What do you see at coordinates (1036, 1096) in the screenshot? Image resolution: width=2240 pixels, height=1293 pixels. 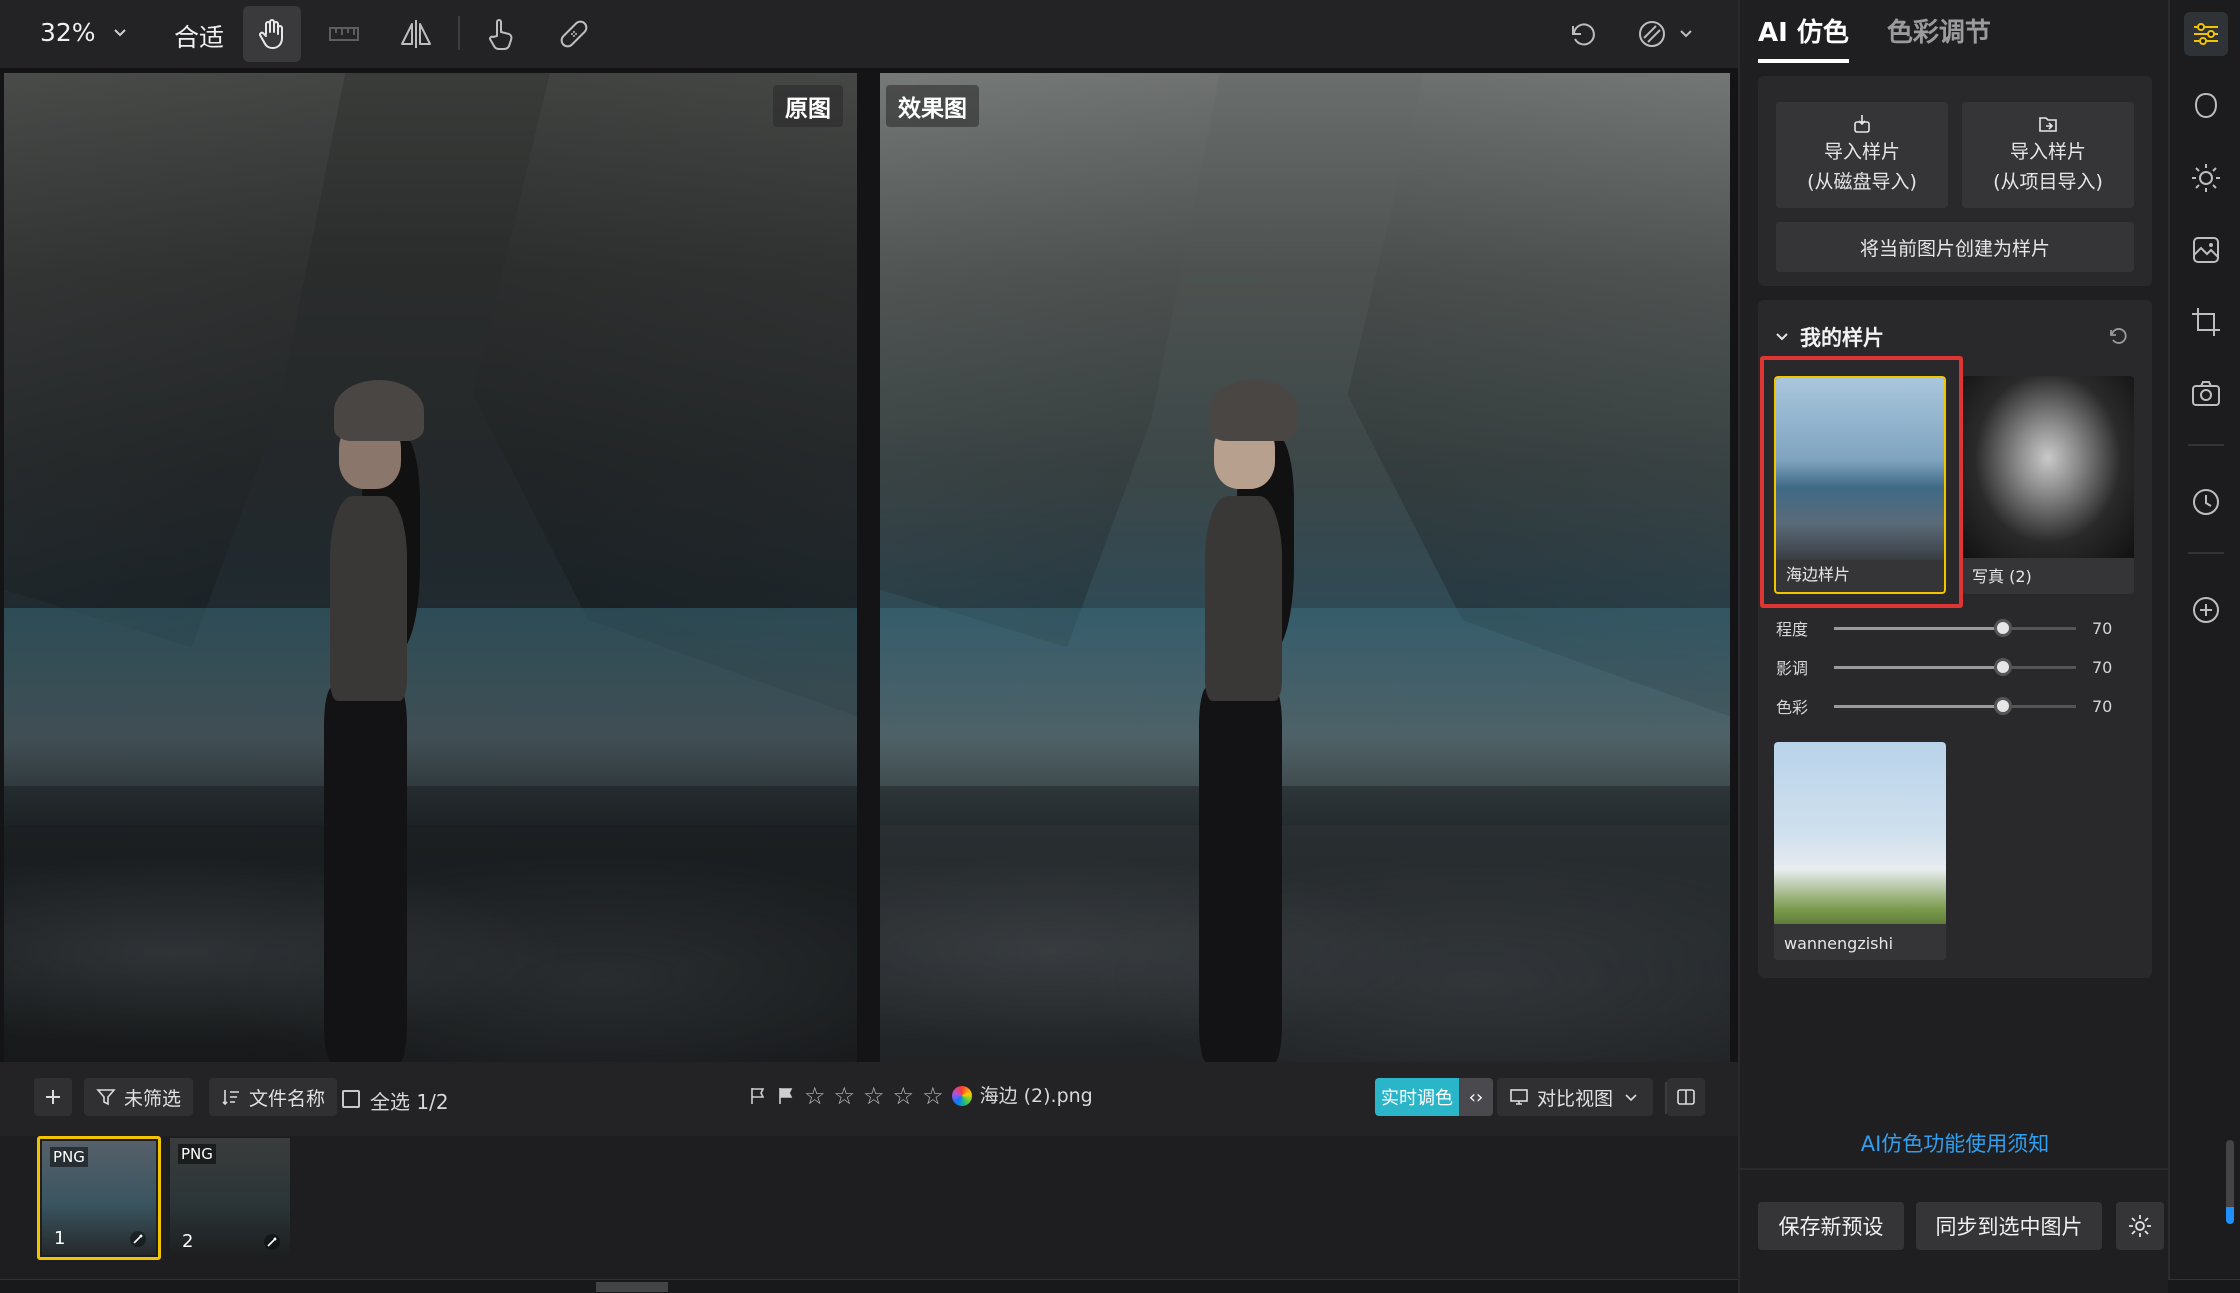 I see `file-name: 海边 (2).png` at bounding box center [1036, 1096].